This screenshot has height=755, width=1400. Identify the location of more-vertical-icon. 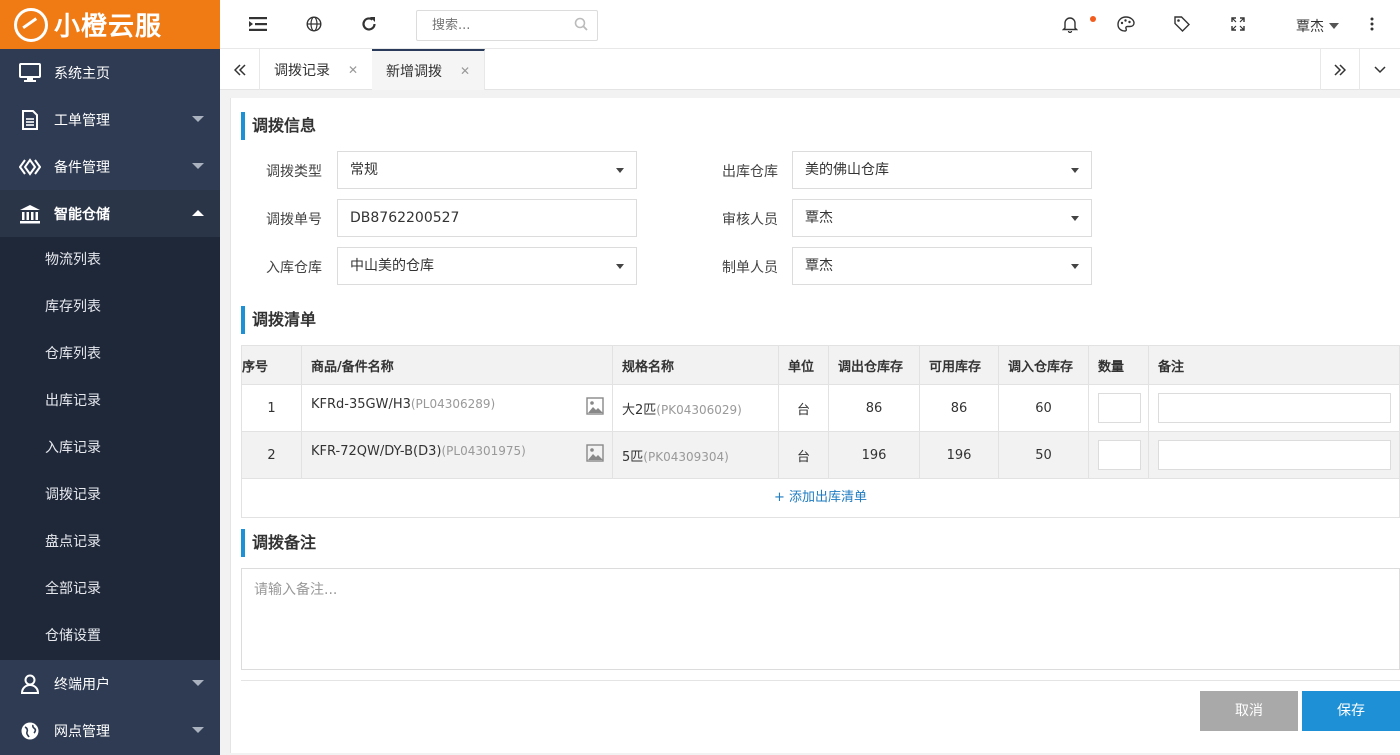
(1372, 24).